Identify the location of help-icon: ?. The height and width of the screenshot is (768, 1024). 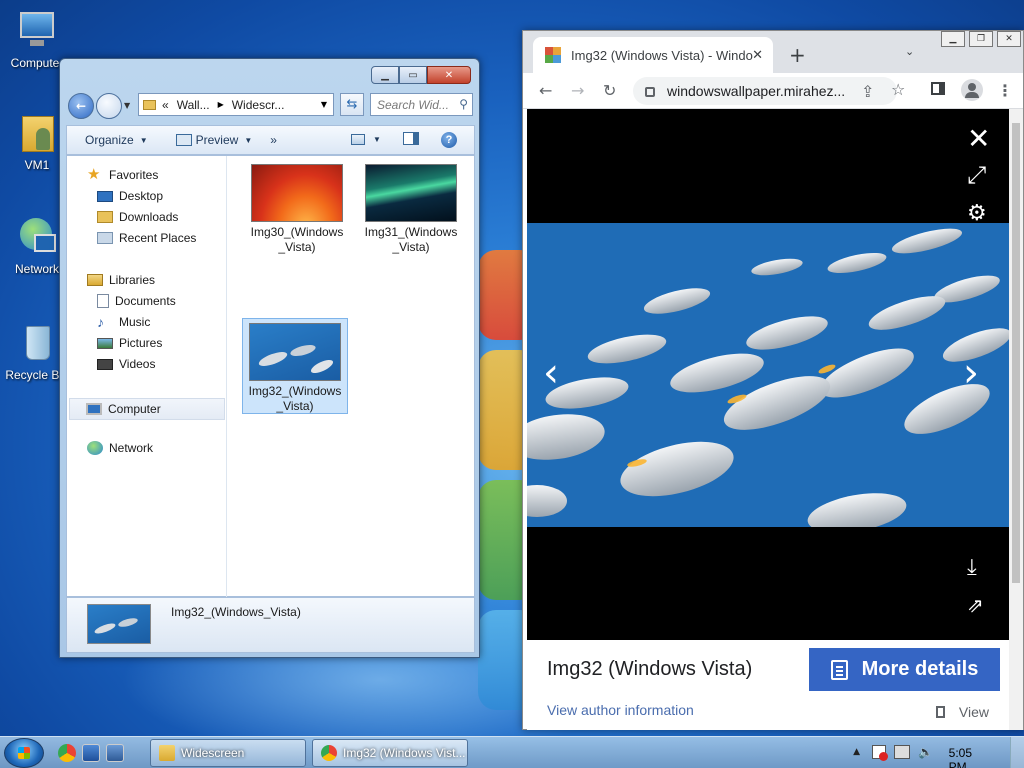
(450, 140).